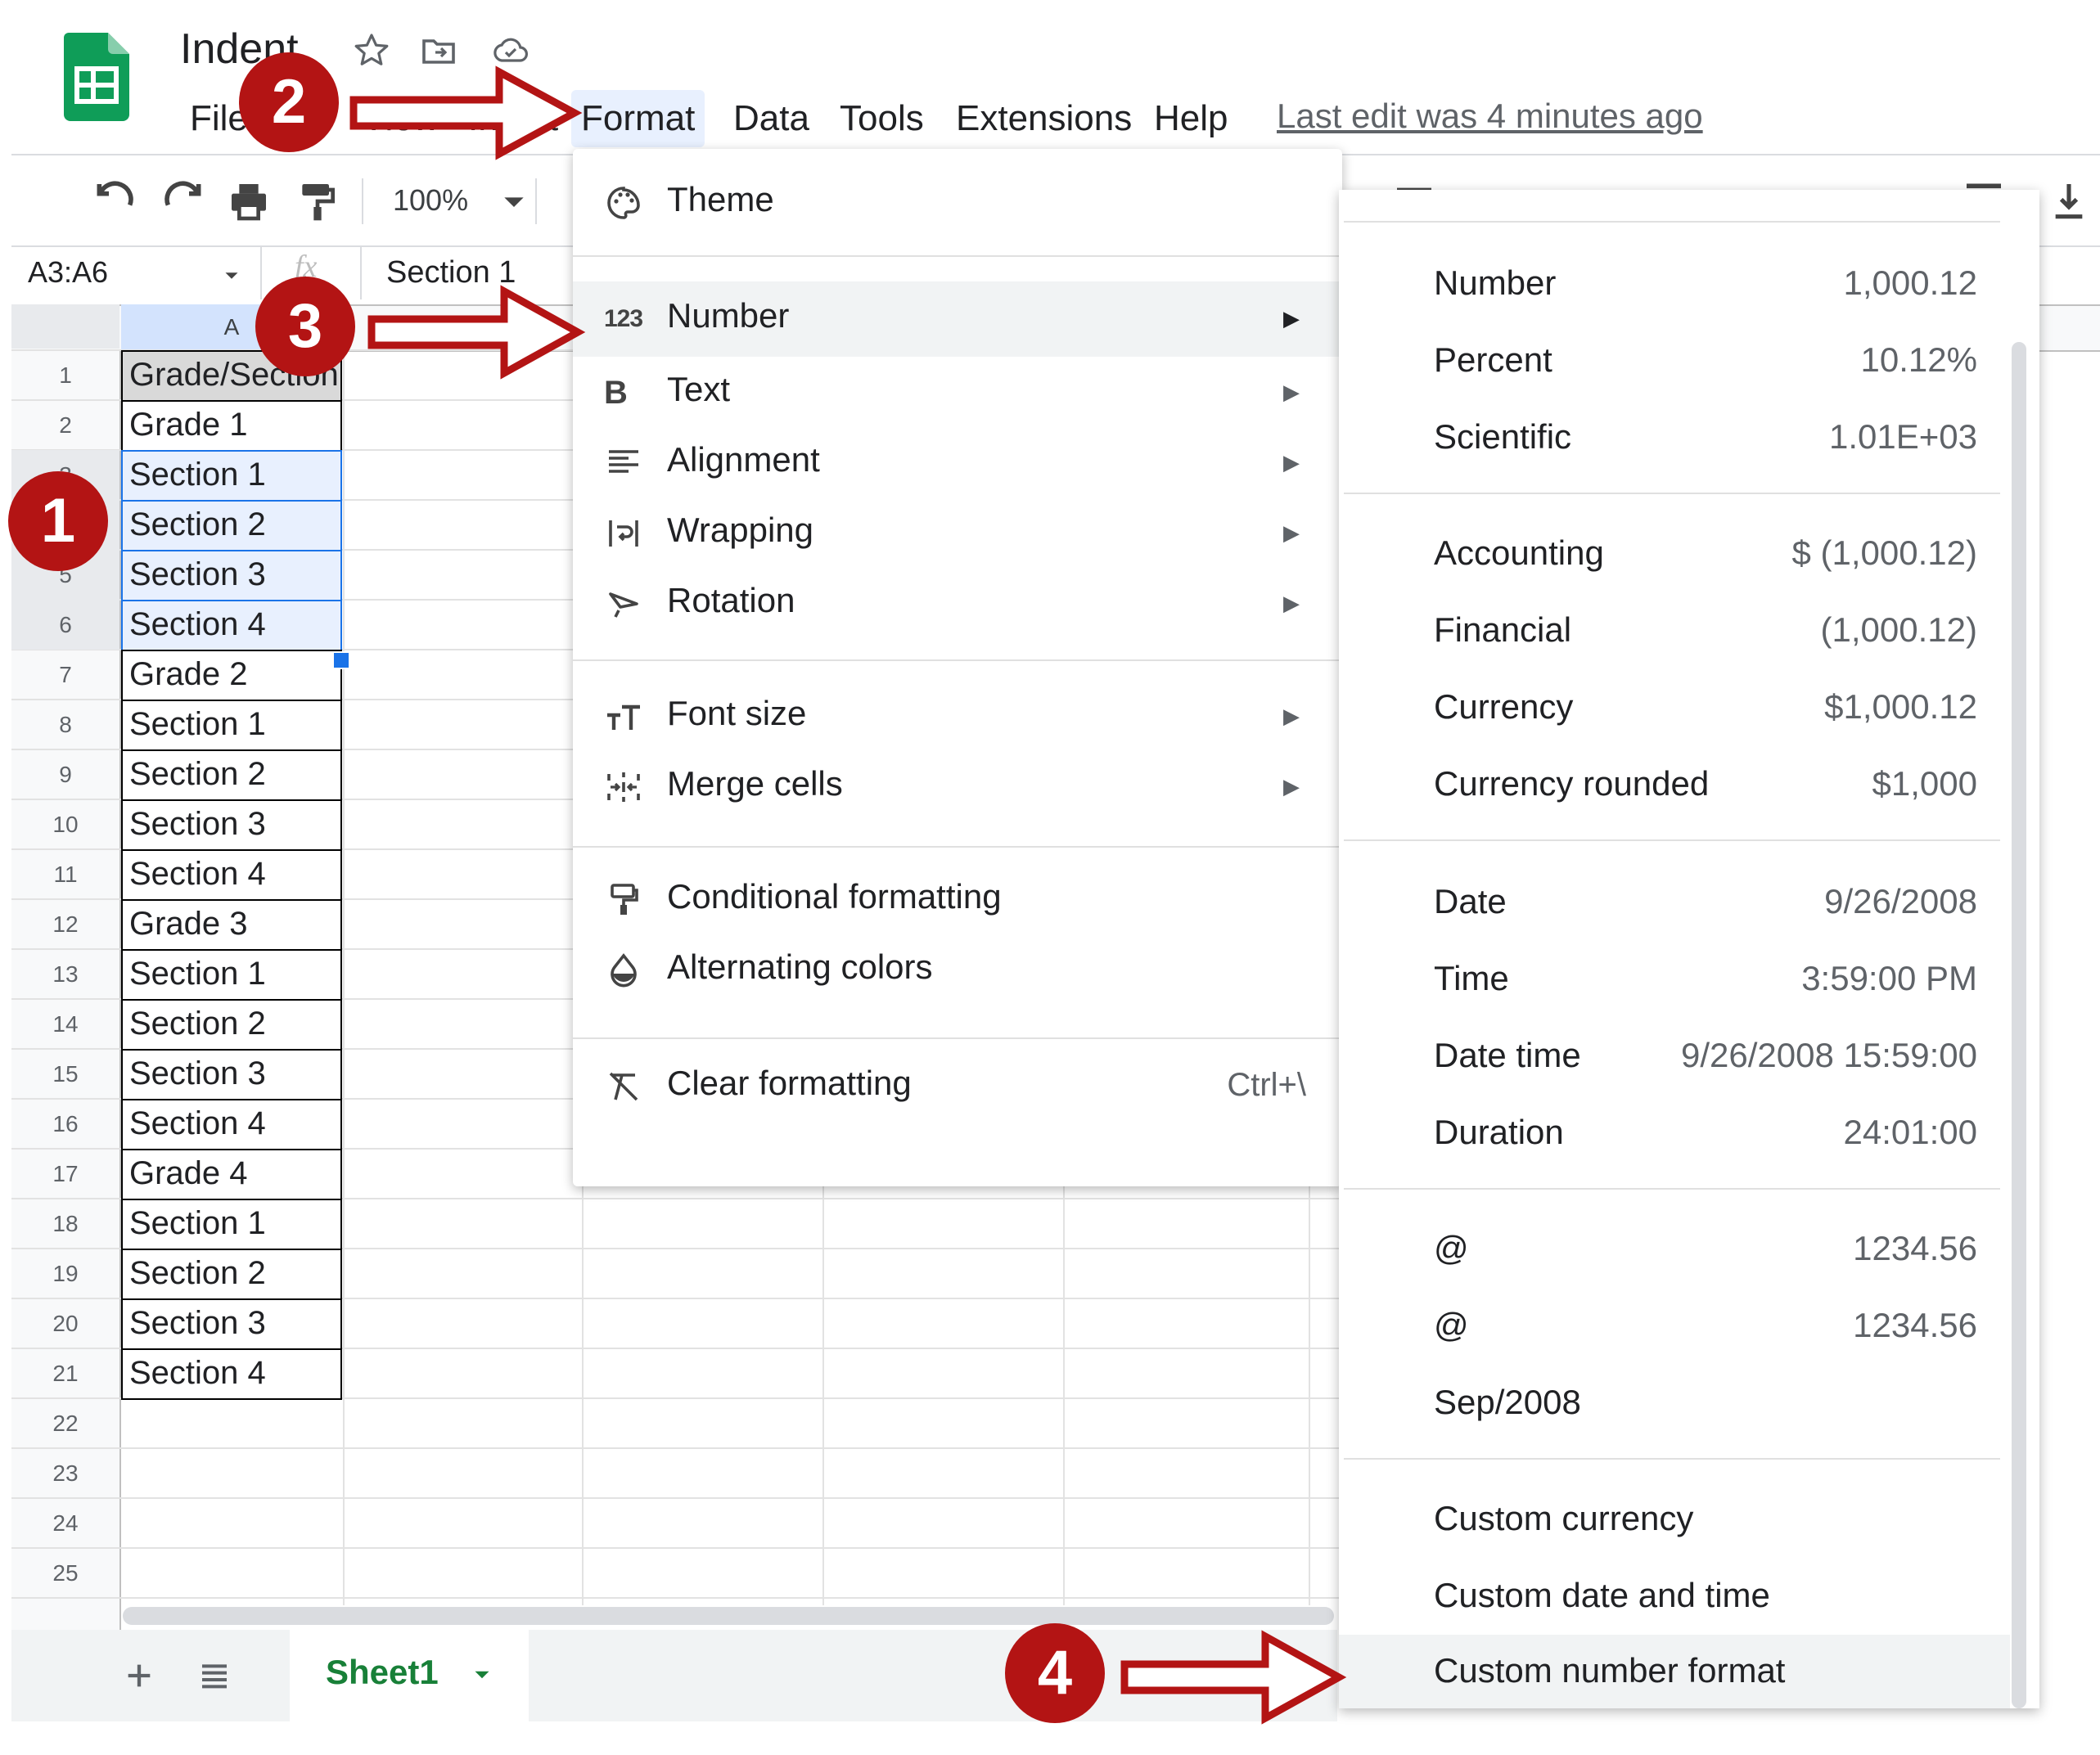  I want to click on tab-sheet1: Sheet1, so click(409, 1676).